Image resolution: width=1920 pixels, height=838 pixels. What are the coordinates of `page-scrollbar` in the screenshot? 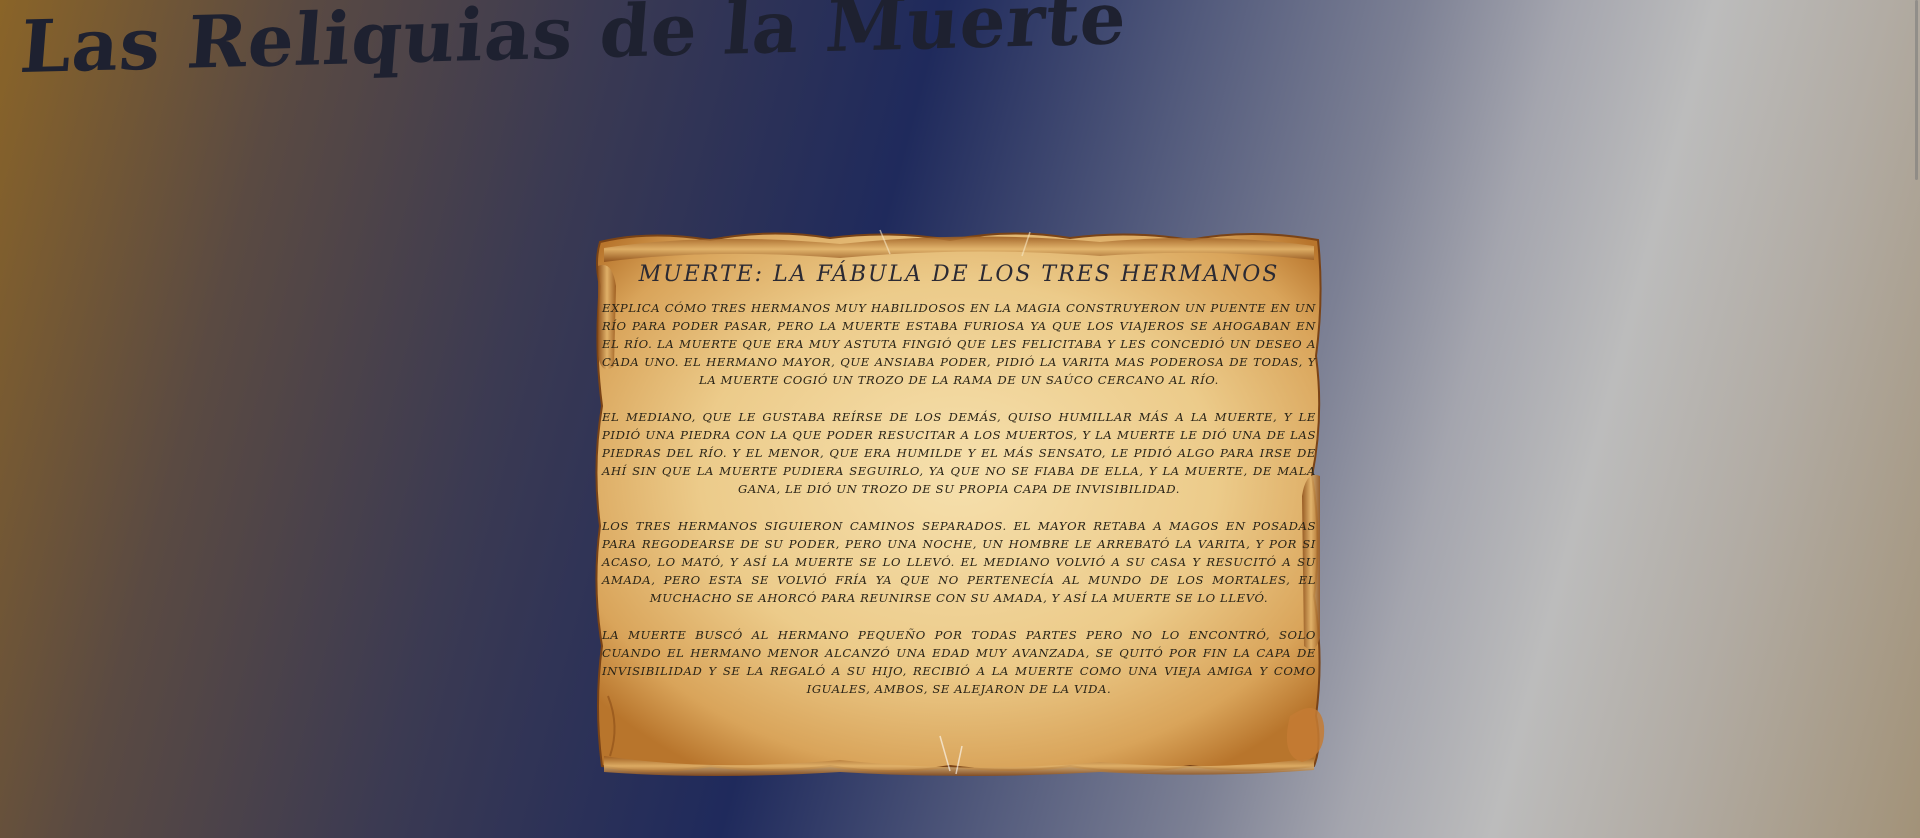 It's located at (1916, 90).